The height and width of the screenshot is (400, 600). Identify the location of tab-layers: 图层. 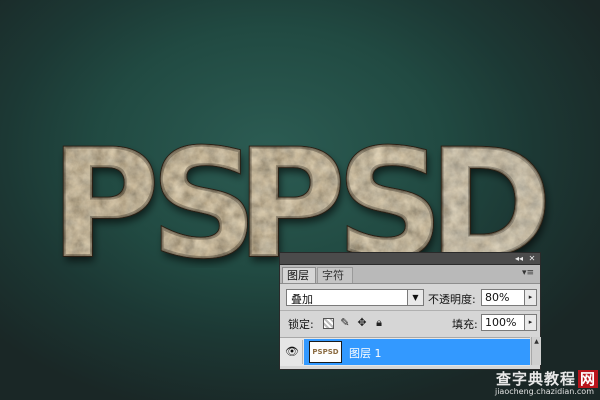
(299, 275).